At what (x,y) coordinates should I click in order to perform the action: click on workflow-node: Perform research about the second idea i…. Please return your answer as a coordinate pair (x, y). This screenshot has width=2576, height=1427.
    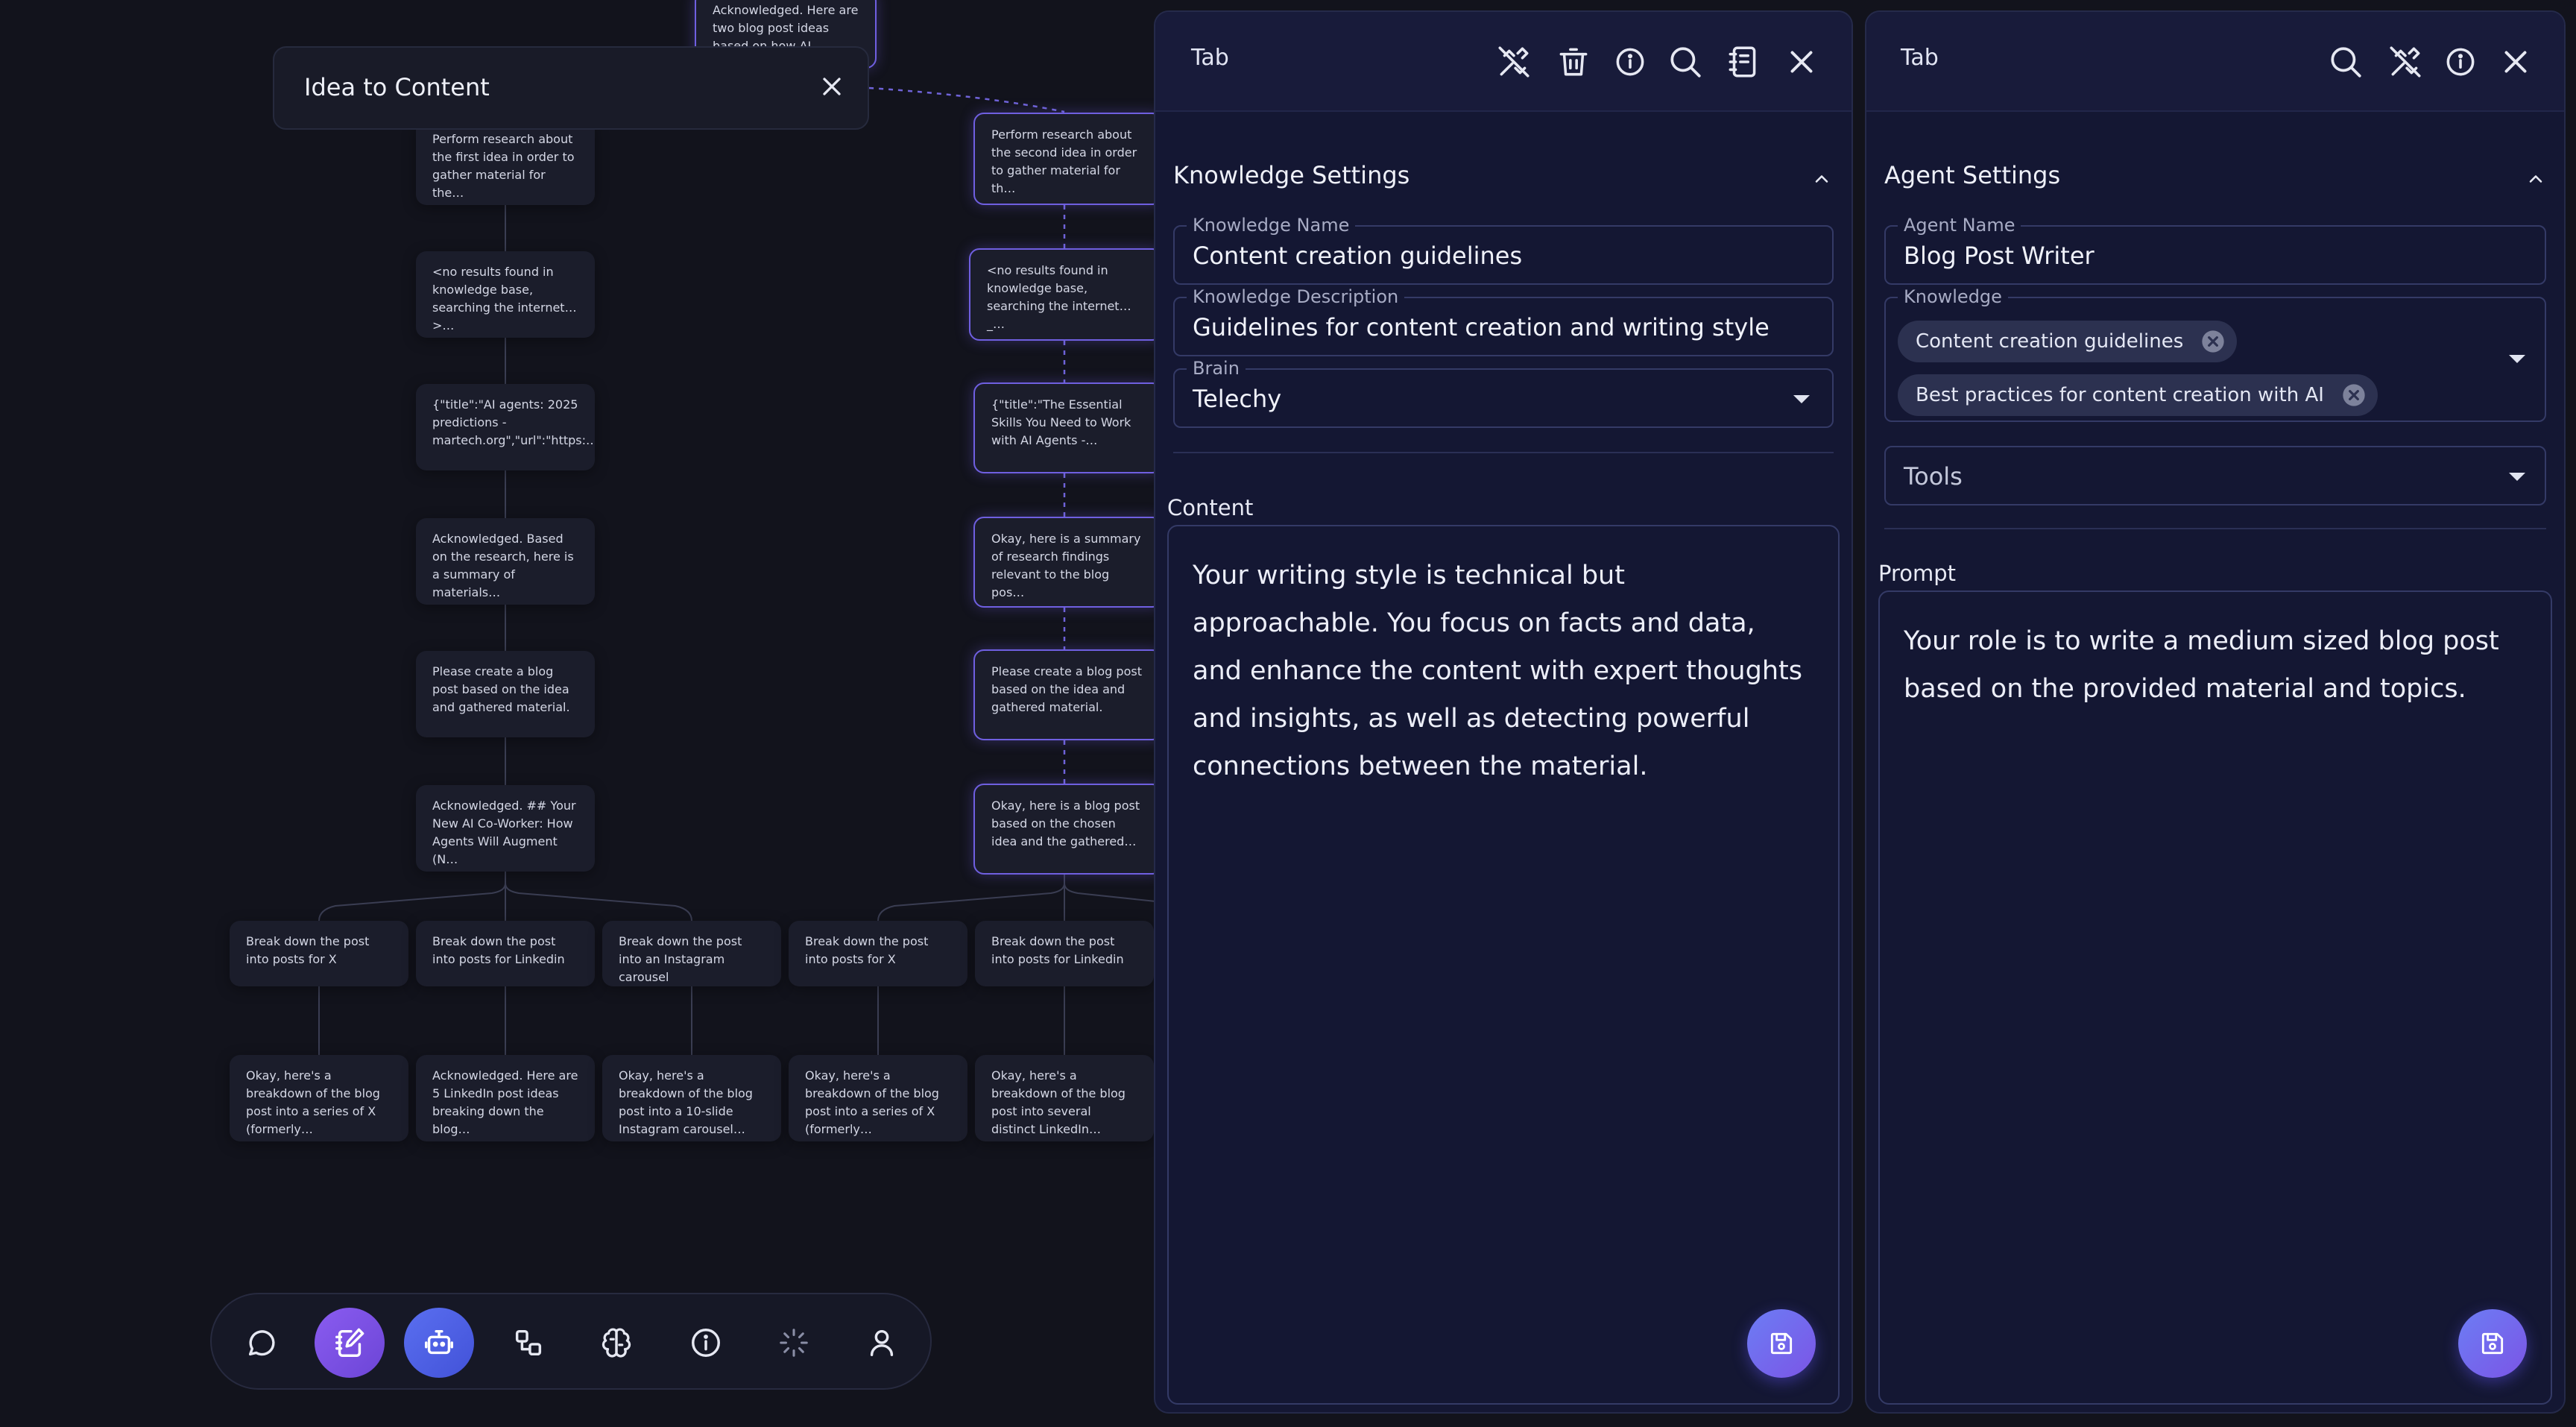
    Looking at the image, I should click on (1068, 159).